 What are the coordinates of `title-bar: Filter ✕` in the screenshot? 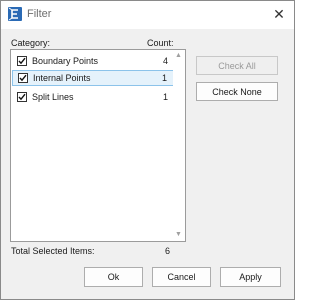 It's located at (147, 15).